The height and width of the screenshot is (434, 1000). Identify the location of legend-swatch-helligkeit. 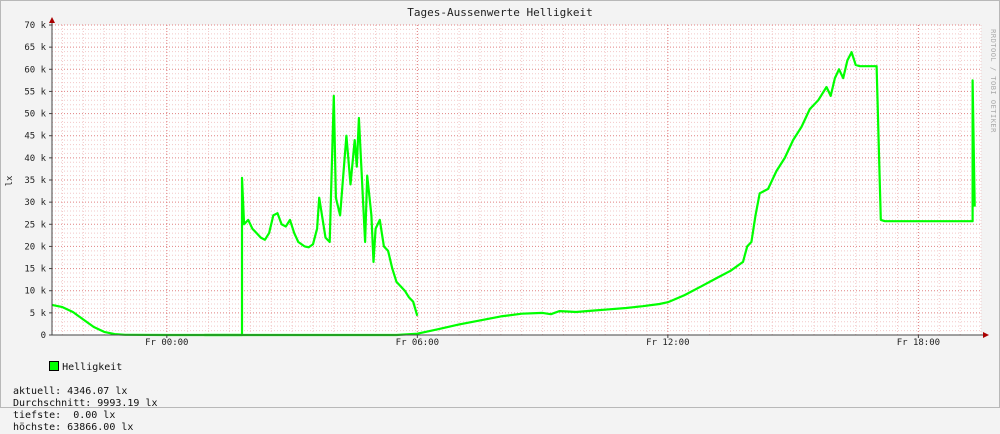
(54, 366).